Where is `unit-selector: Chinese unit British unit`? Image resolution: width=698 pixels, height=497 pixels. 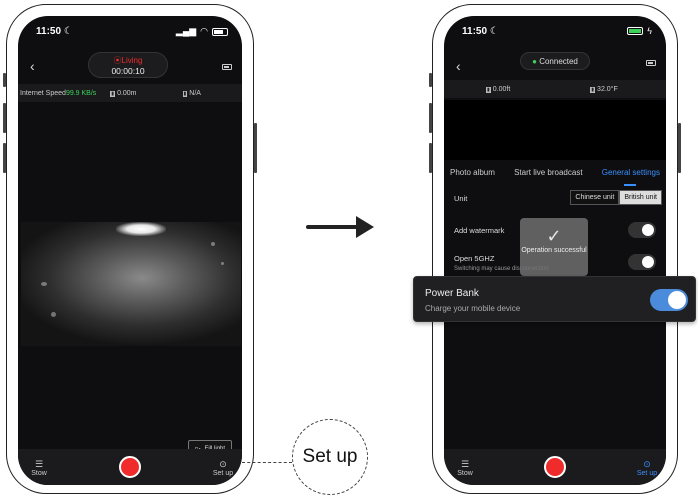
unit-selector: Chinese unit British unit is located at coordinates (616, 197).